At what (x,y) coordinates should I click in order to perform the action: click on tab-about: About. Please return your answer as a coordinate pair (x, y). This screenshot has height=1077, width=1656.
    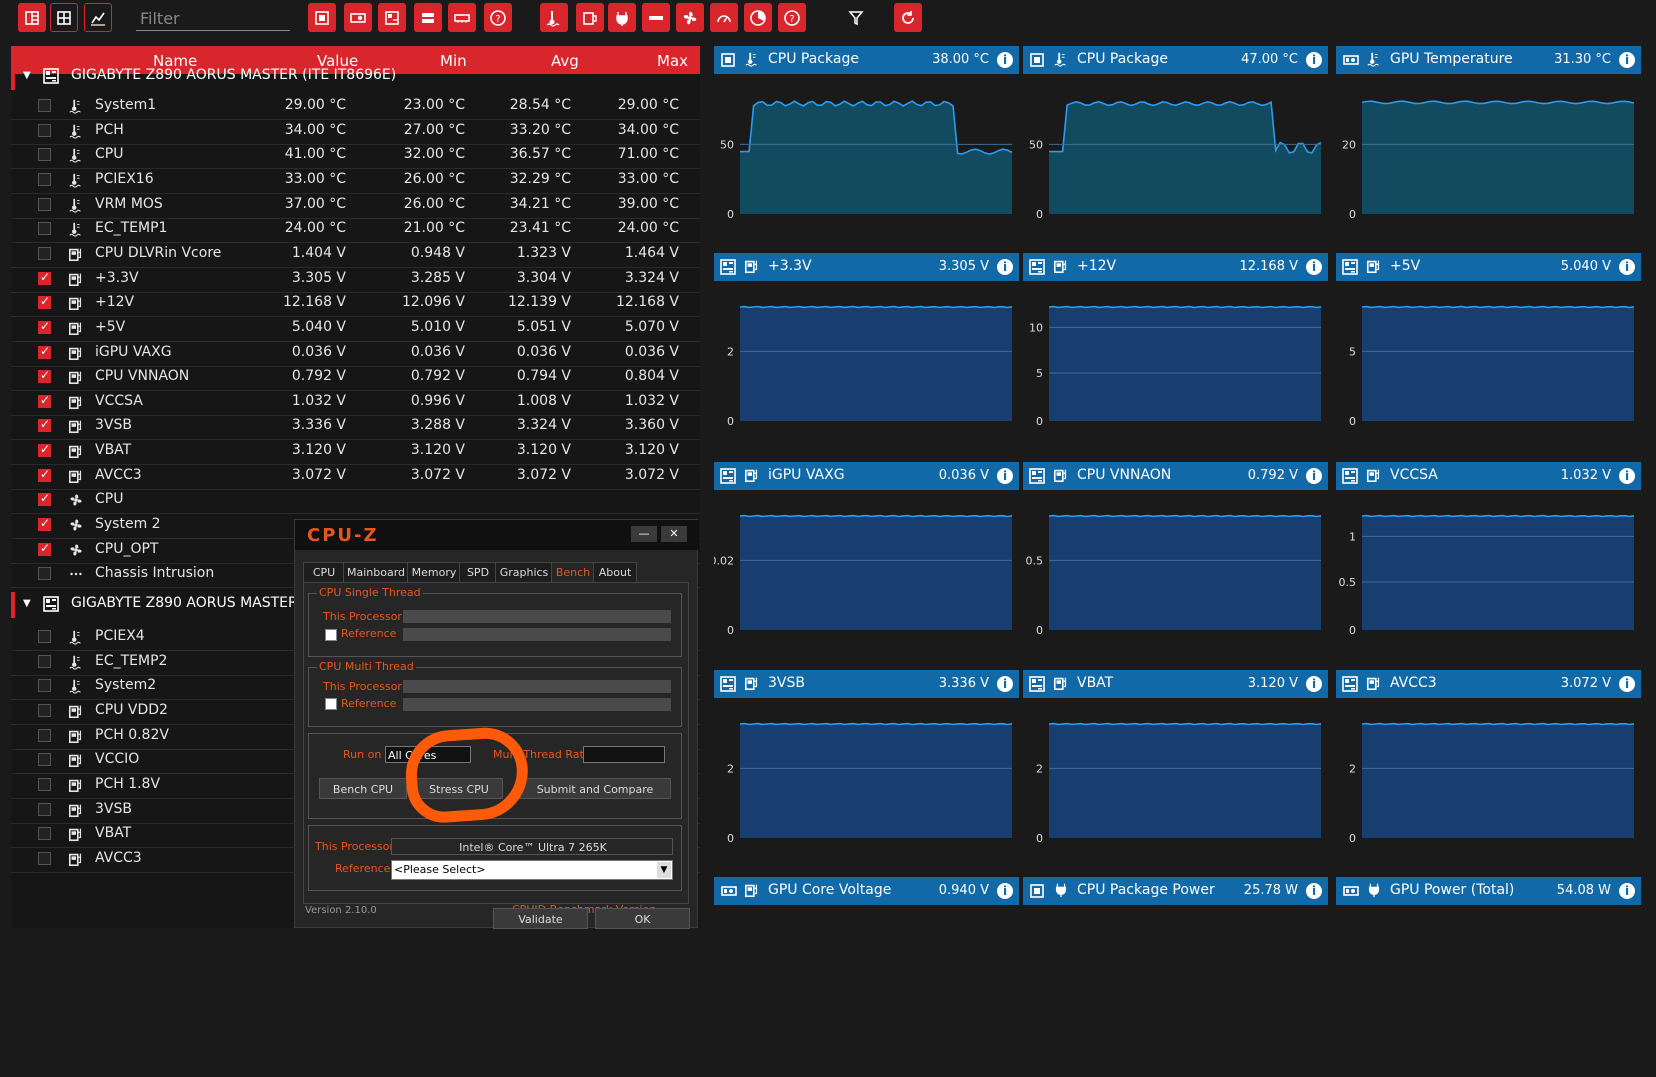
    Looking at the image, I should click on (615, 572).